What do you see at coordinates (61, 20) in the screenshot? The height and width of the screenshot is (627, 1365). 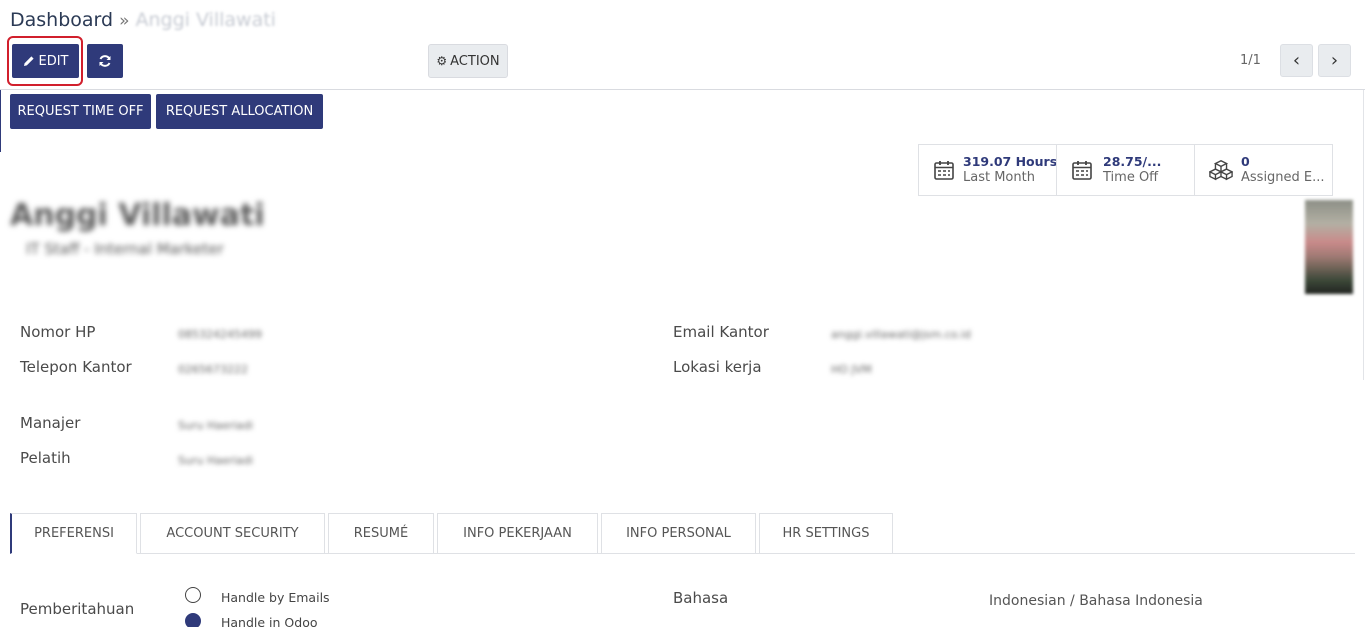 I see `breadcrumb-dashboard-link: Dashboard` at bounding box center [61, 20].